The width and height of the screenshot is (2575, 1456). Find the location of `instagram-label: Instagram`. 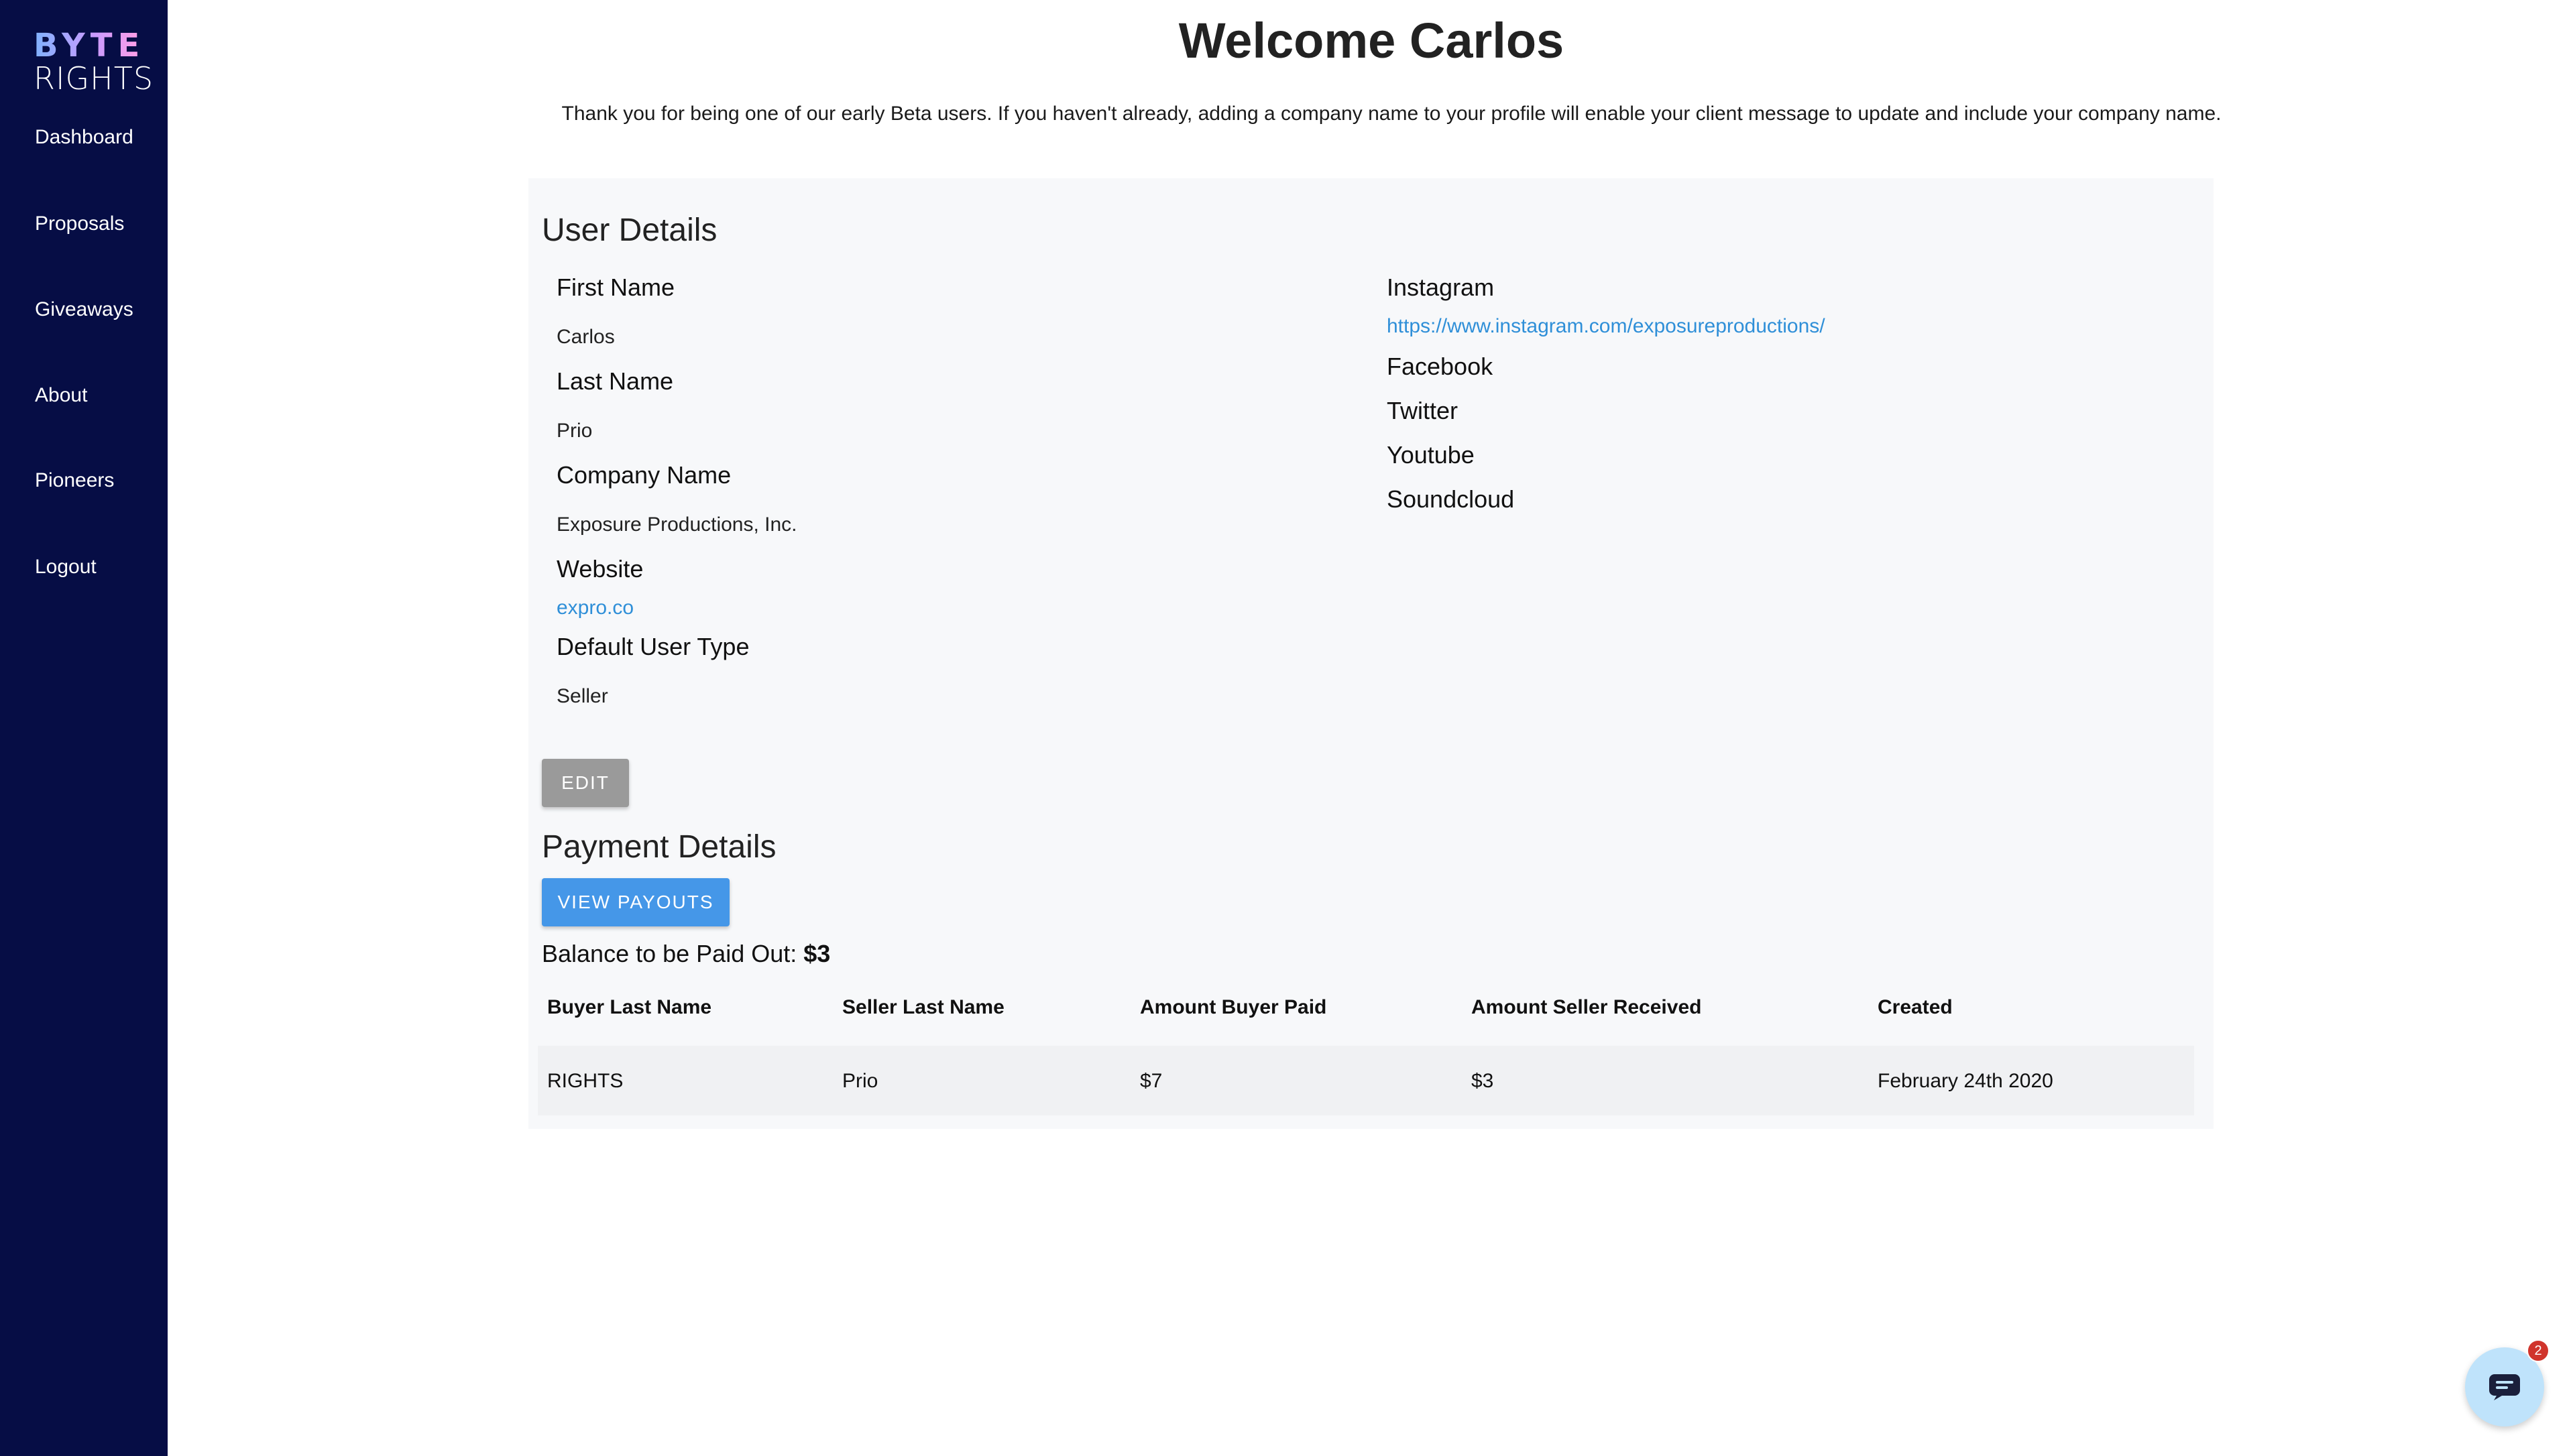

instagram-label: Instagram is located at coordinates (1441, 287).